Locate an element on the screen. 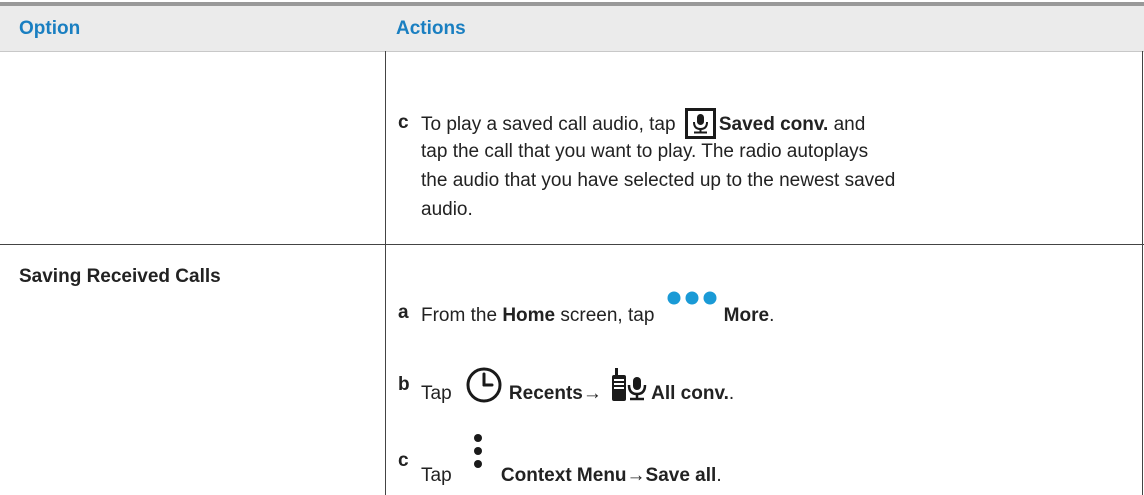 The height and width of the screenshot is (495, 1144). saved-conv-label: Saved conv. is located at coordinates (773, 124).